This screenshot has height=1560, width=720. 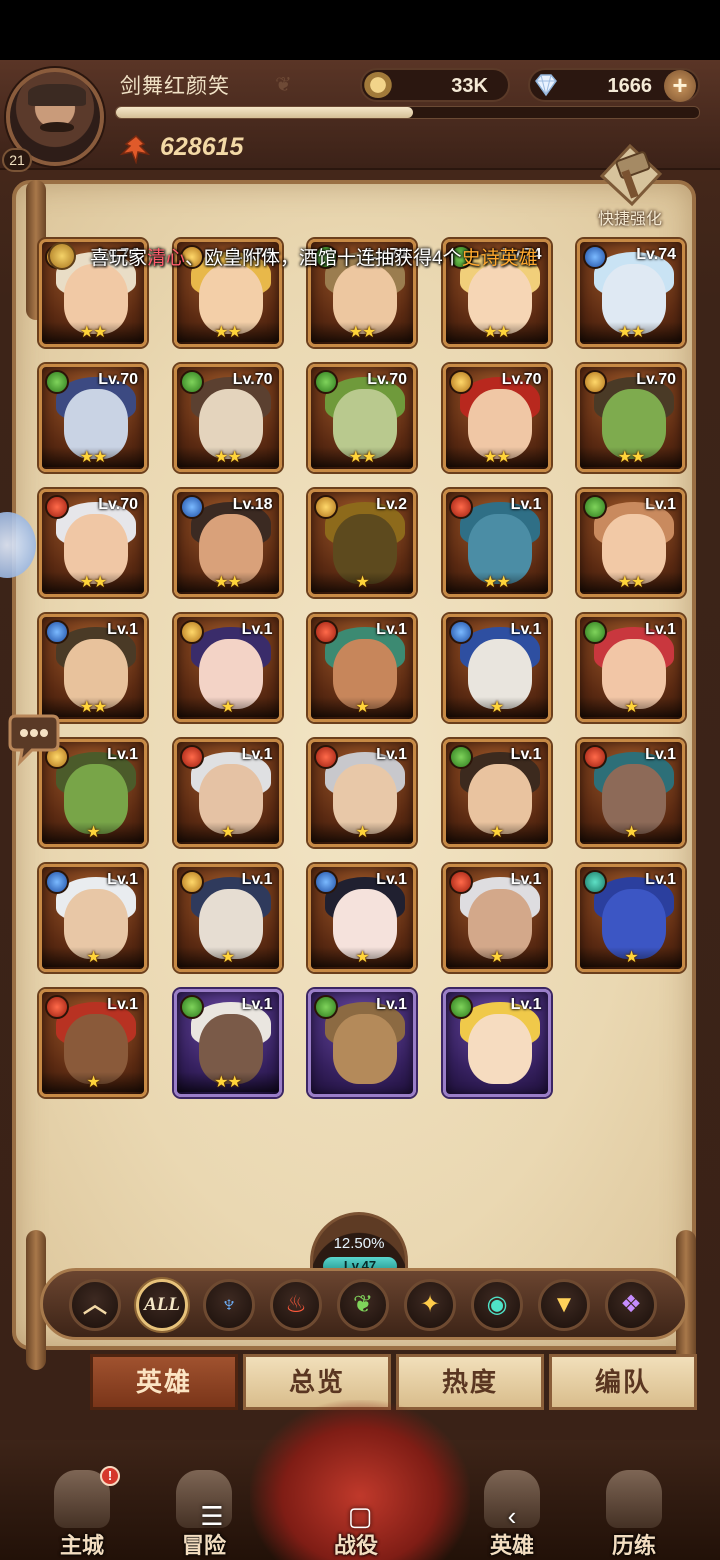 What do you see at coordinates (227, 543) in the screenshot?
I see `hero-card: Lv.18 ★★` at bounding box center [227, 543].